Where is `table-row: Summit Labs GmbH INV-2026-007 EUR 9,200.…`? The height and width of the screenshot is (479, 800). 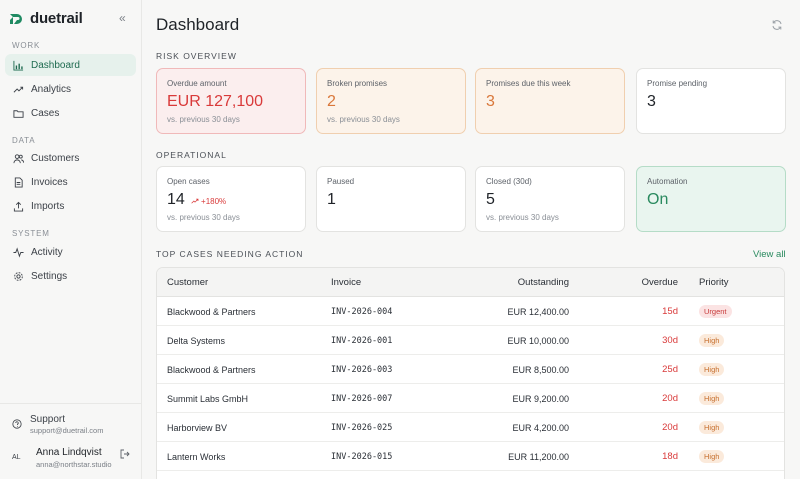 table-row: Summit Labs GmbH INV-2026-007 EUR 9,200.… is located at coordinates (470, 398).